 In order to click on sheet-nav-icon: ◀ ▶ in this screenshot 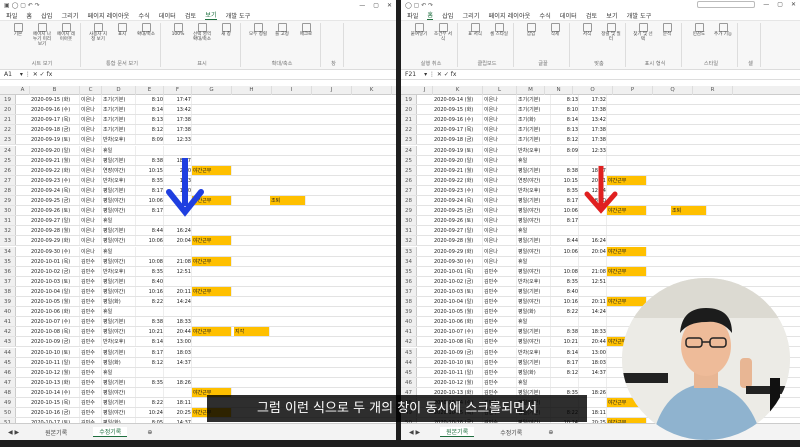, I will do `click(13, 432)`.